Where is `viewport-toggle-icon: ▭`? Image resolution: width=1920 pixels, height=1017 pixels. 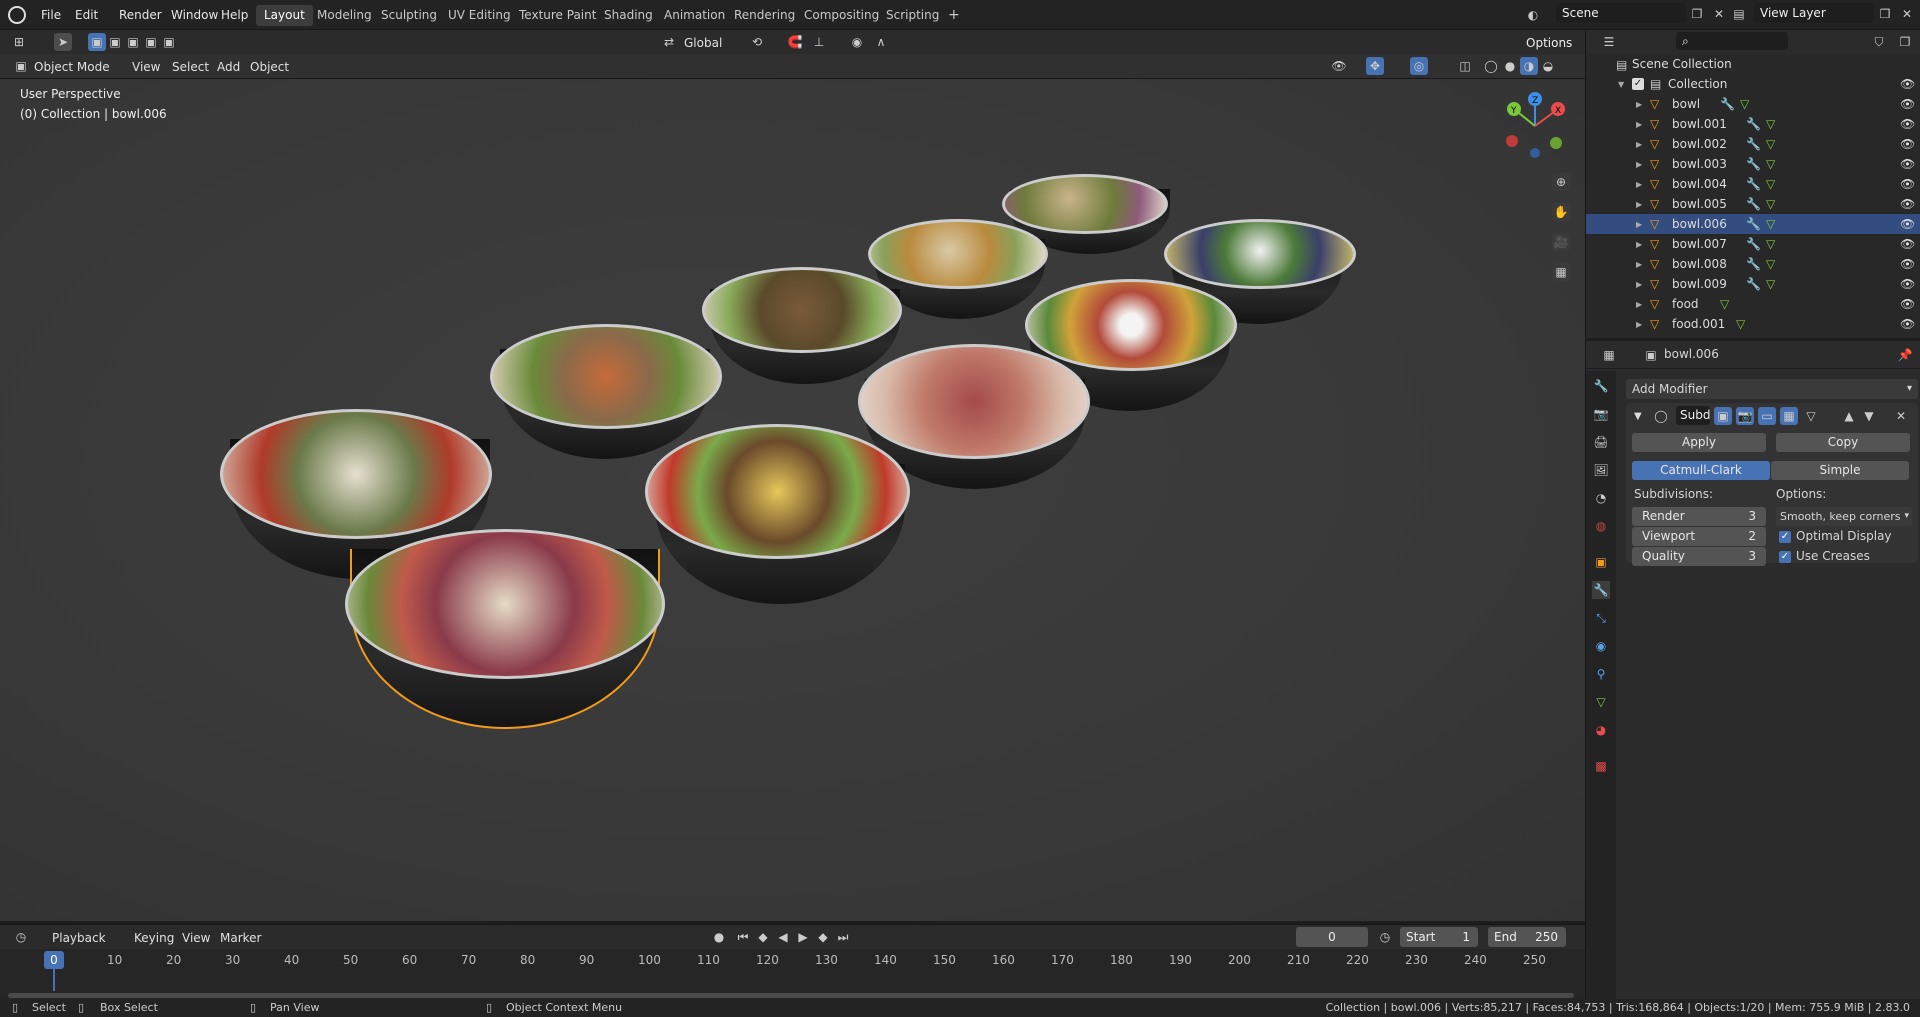
viewport-toggle-icon: ▭ is located at coordinates (1767, 416).